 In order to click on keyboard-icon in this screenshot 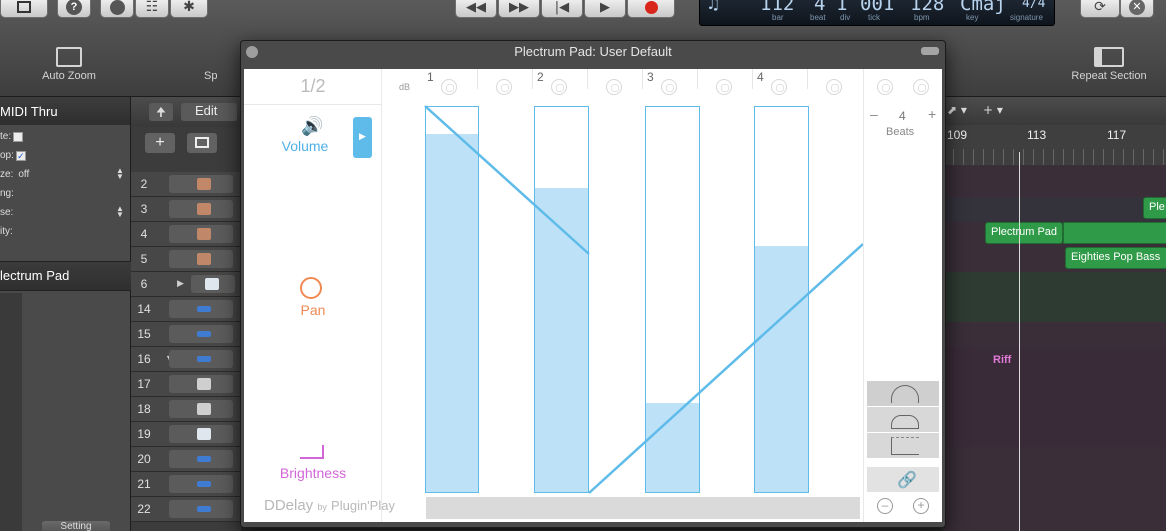, I will do `click(204, 234)`.